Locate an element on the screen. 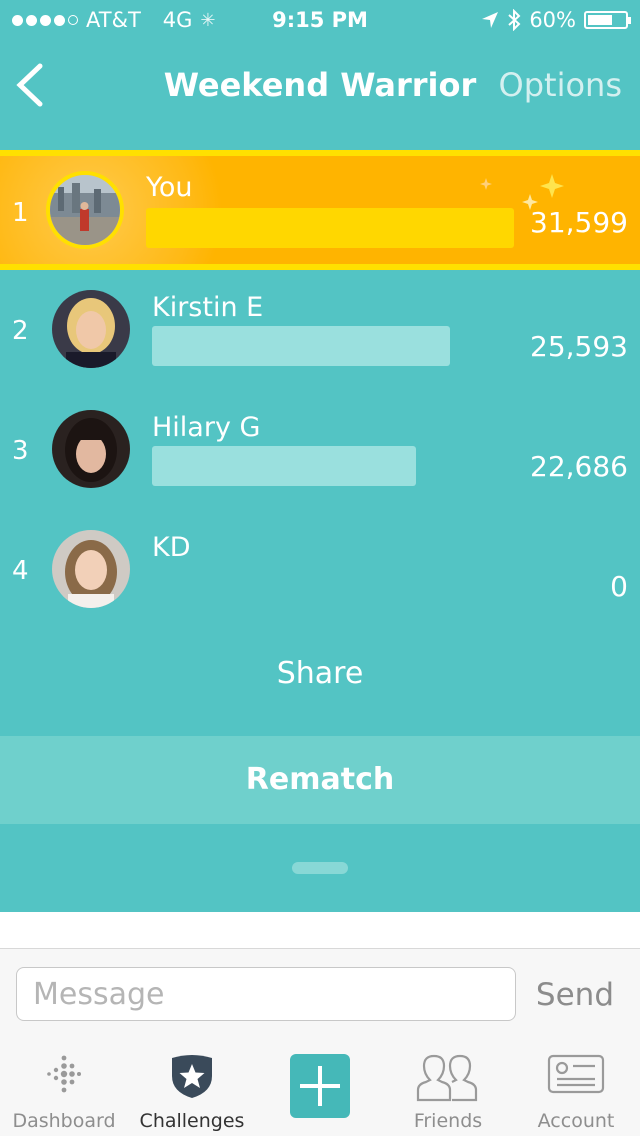 The image size is (640, 1136). leaderboard-row-you: 1 You 31,599 is located at coordinates (320, 210).